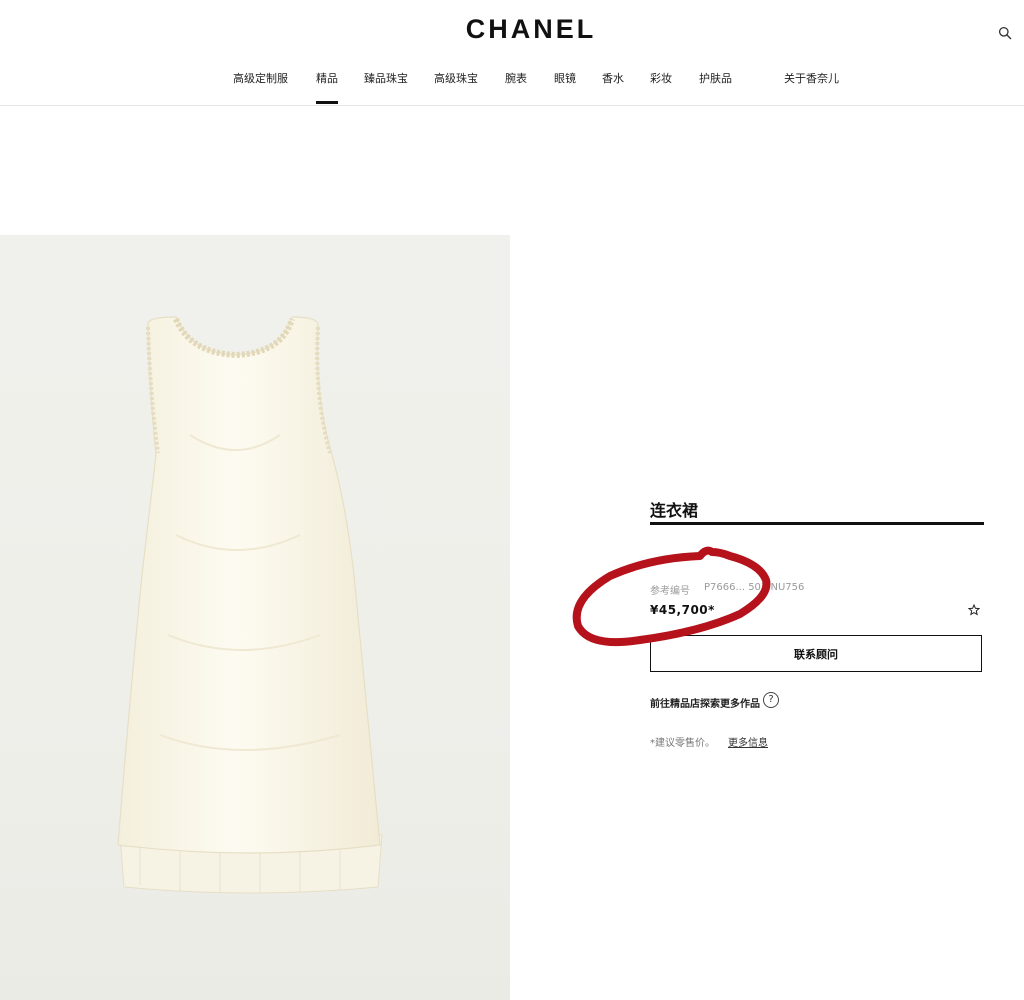  I want to click on star-icon, so click(974, 610).